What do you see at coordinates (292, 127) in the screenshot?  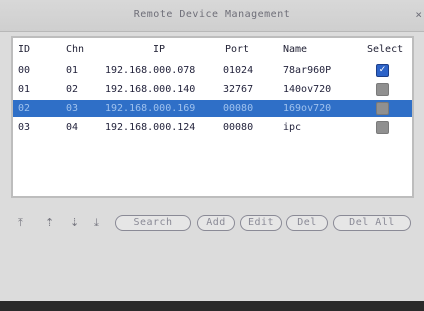 I see `cell-name: ipc` at bounding box center [292, 127].